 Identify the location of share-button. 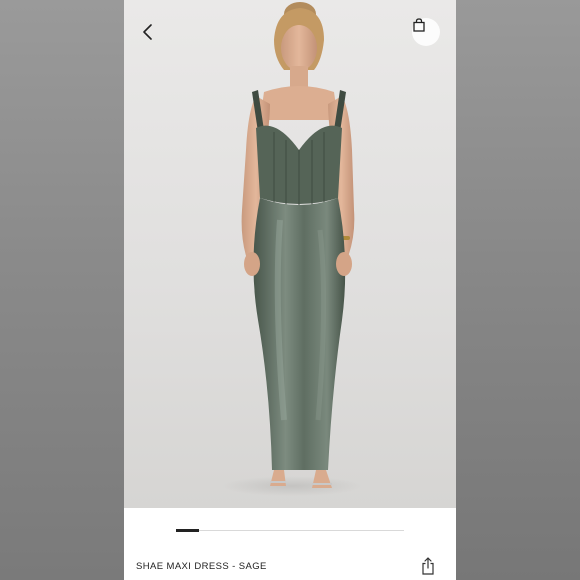
(428, 566).